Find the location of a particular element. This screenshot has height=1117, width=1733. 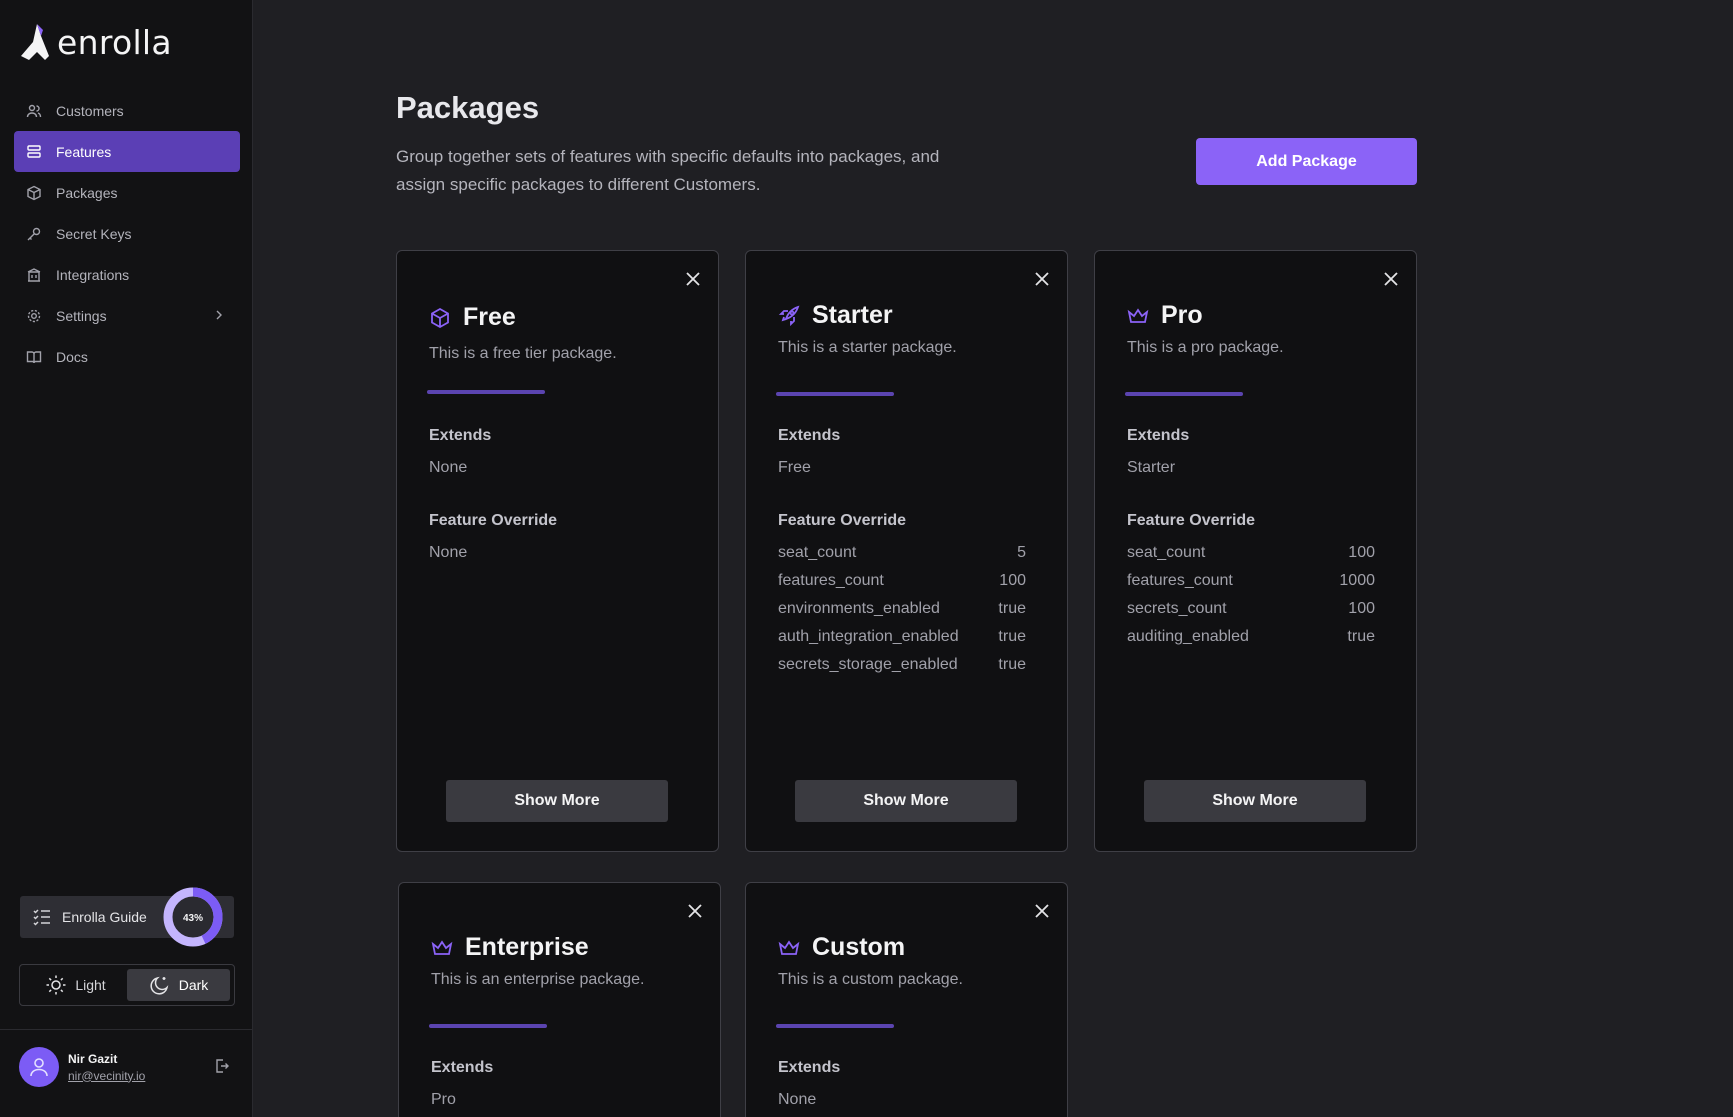

enrolla-guide-button: Enrolla Guide 43% is located at coordinates (127, 917).